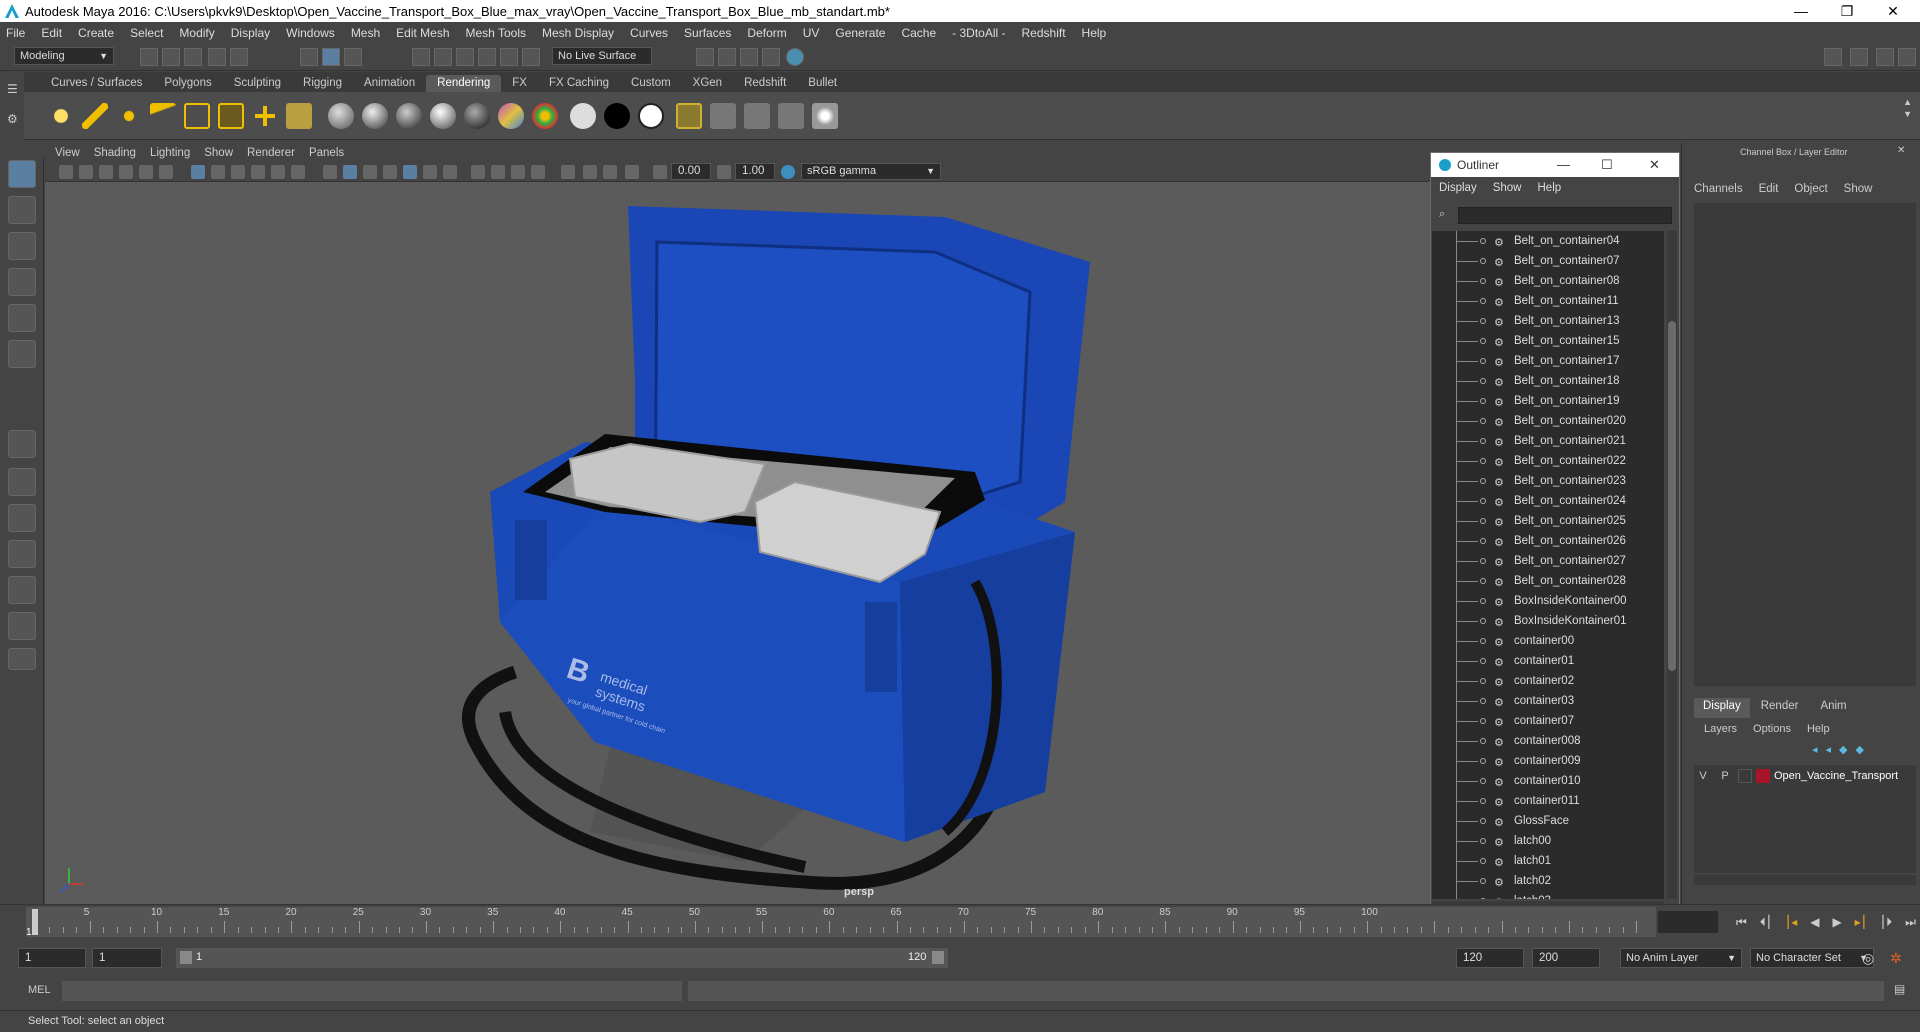 This screenshot has height=1032, width=1920. I want to click on outliner-item: ⚙ container07, so click(1548, 721).